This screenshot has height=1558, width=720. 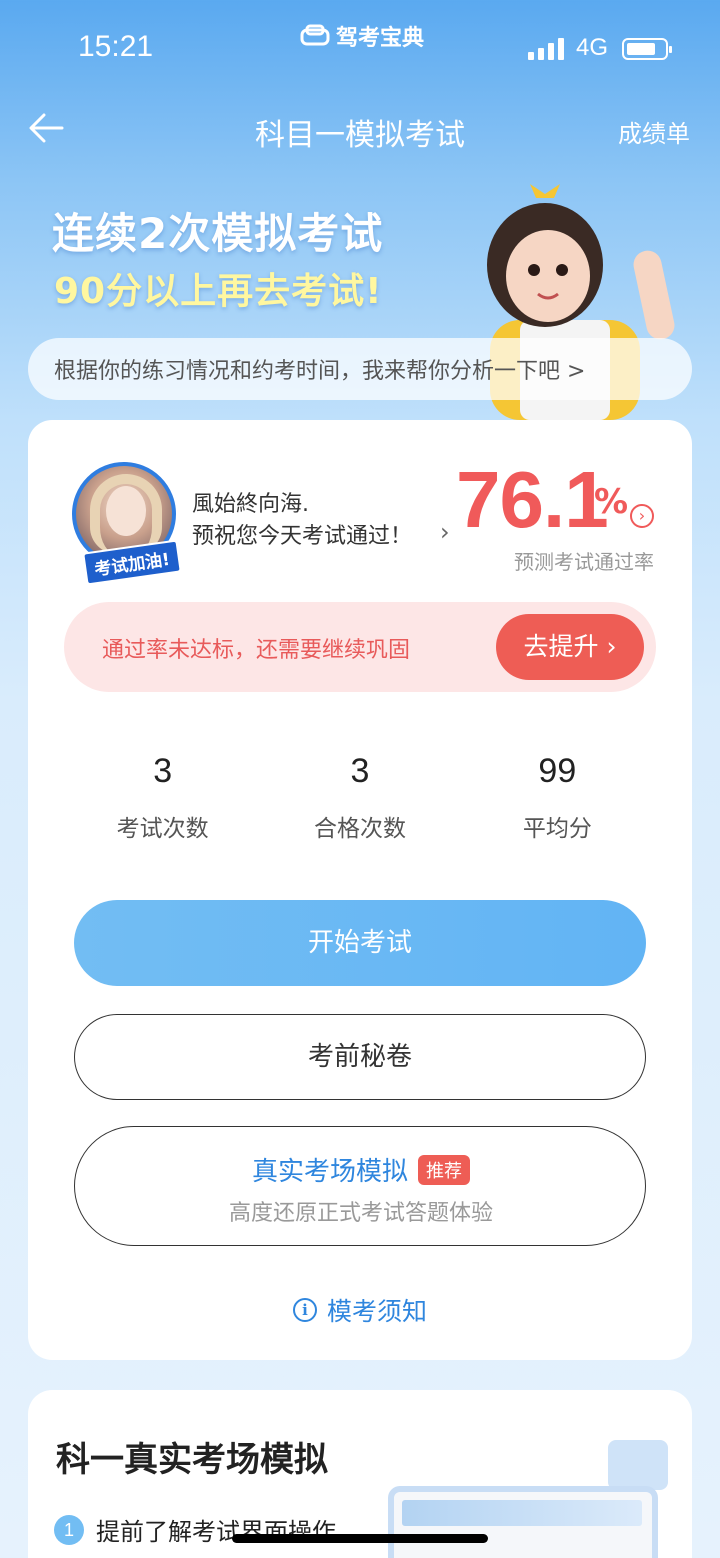 What do you see at coordinates (256, 650) in the screenshot?
I see `warning-text: 通过率未达标，还需要继续巩固` at bounding box center [256, 650].